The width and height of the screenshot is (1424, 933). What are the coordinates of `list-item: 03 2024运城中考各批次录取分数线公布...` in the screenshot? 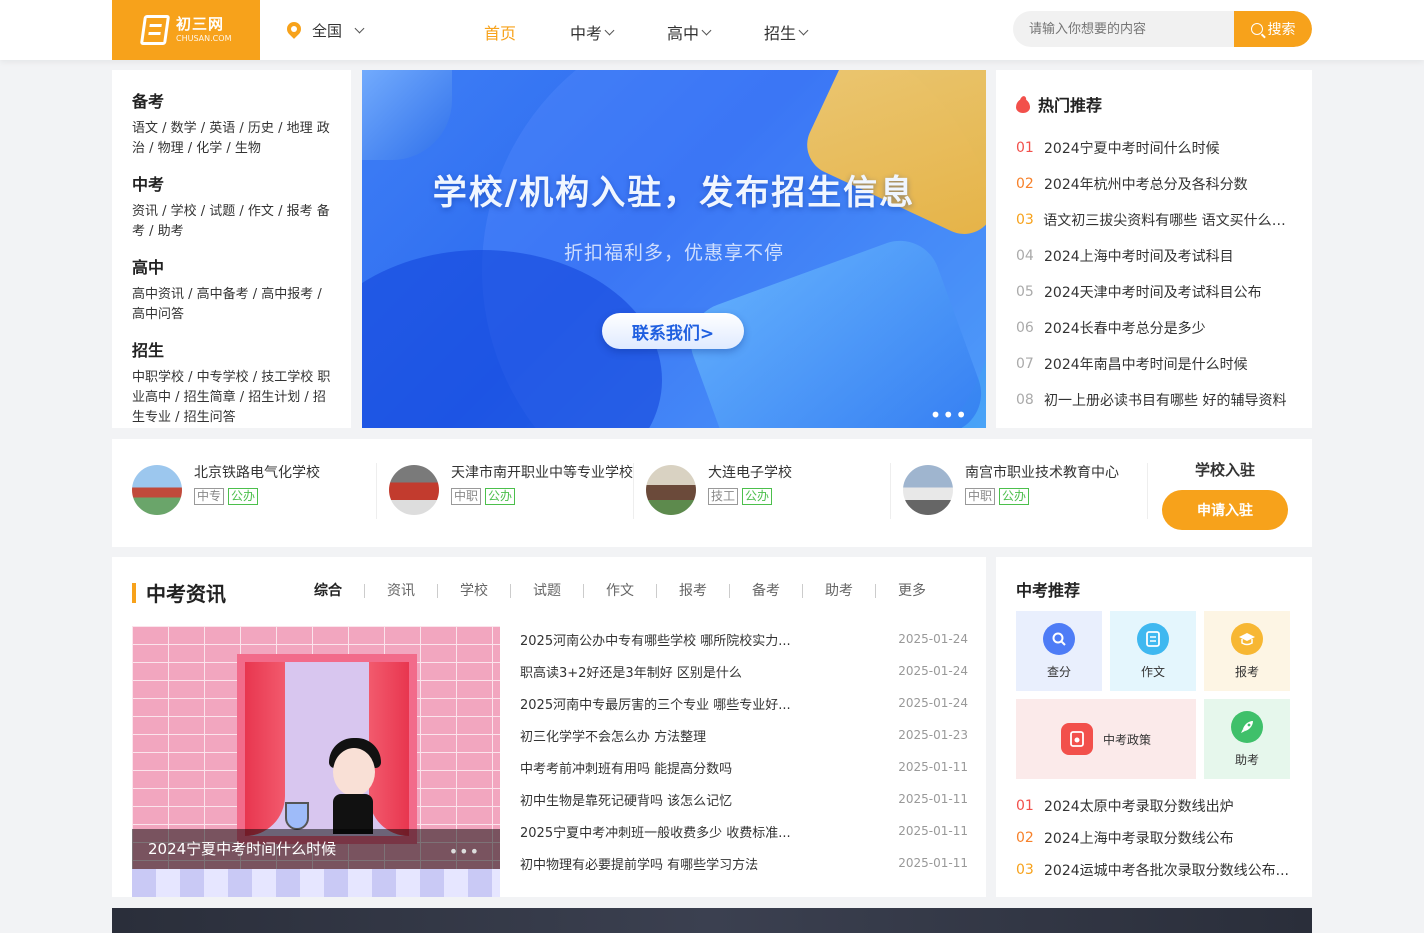 It's located at (1154, 870).